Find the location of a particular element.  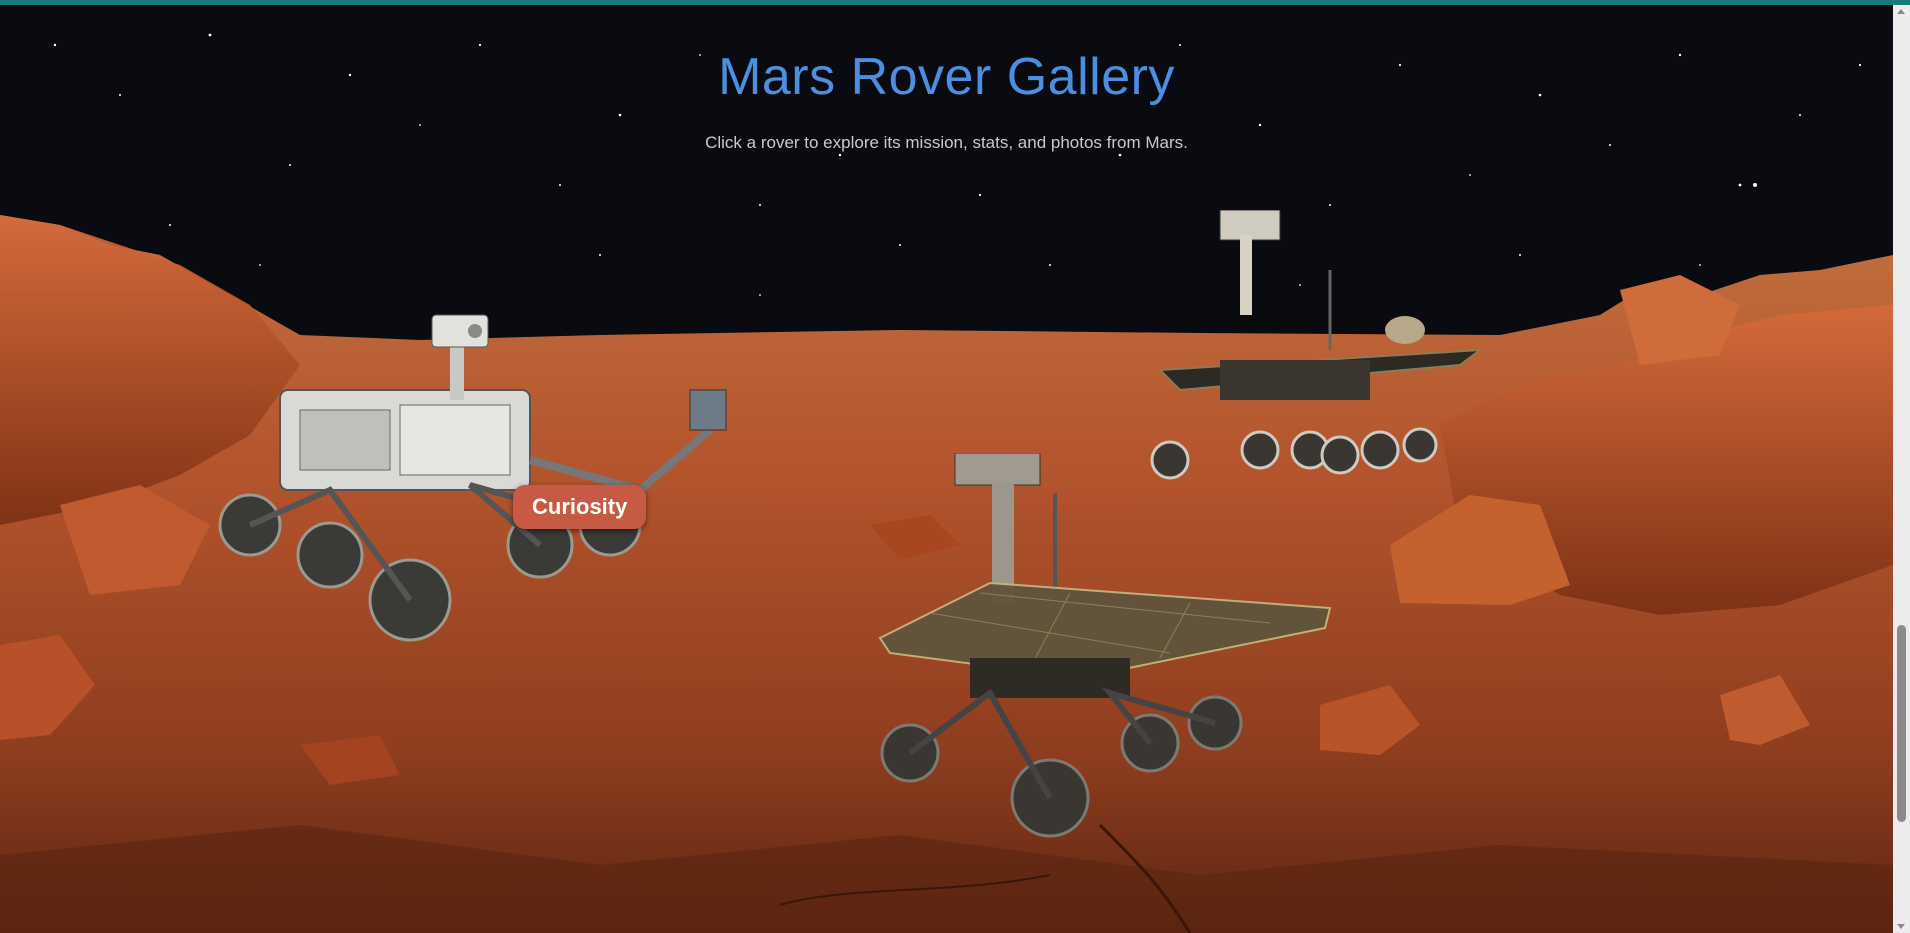

page-title: Mars Rover Gallery is located at coordinates (946, 77).